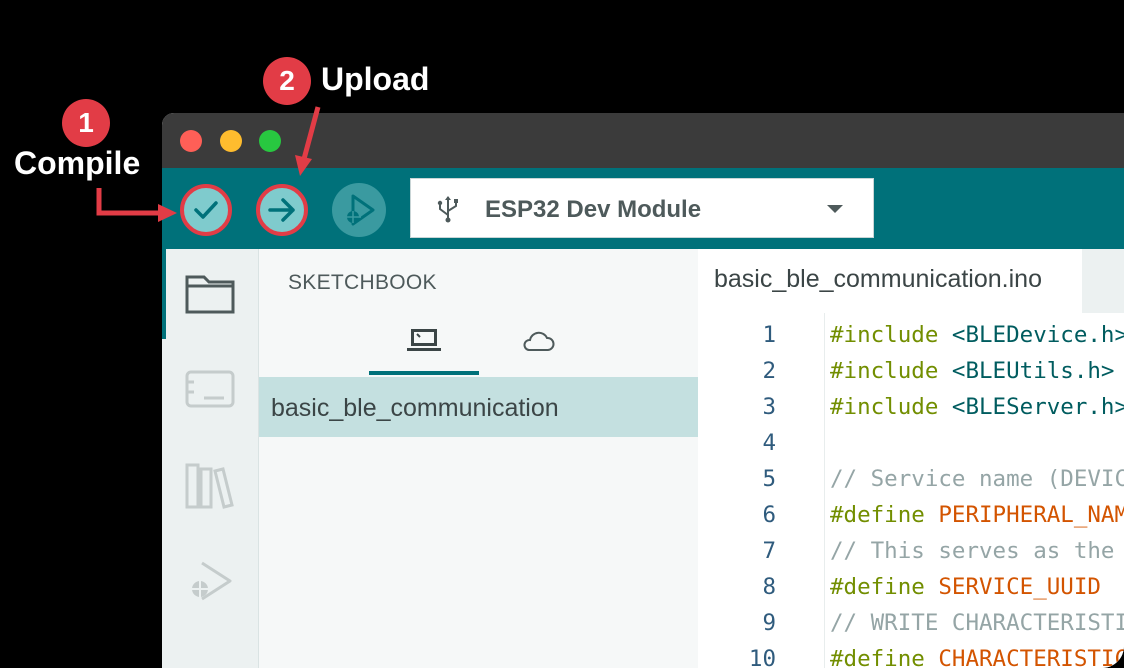  What do you see at coordinates (878, 279) in the screenshot?
I see `file-tab-label: basic_ble_communication.ino` at bounding box center [878, 279].